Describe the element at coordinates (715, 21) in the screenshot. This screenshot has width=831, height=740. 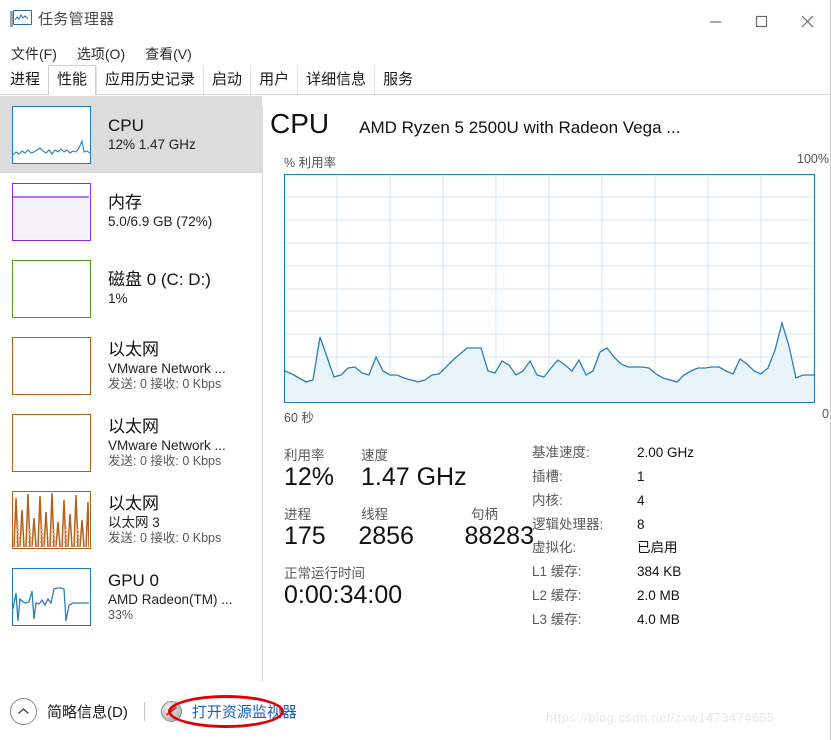
I see `minimize-button` at that location.